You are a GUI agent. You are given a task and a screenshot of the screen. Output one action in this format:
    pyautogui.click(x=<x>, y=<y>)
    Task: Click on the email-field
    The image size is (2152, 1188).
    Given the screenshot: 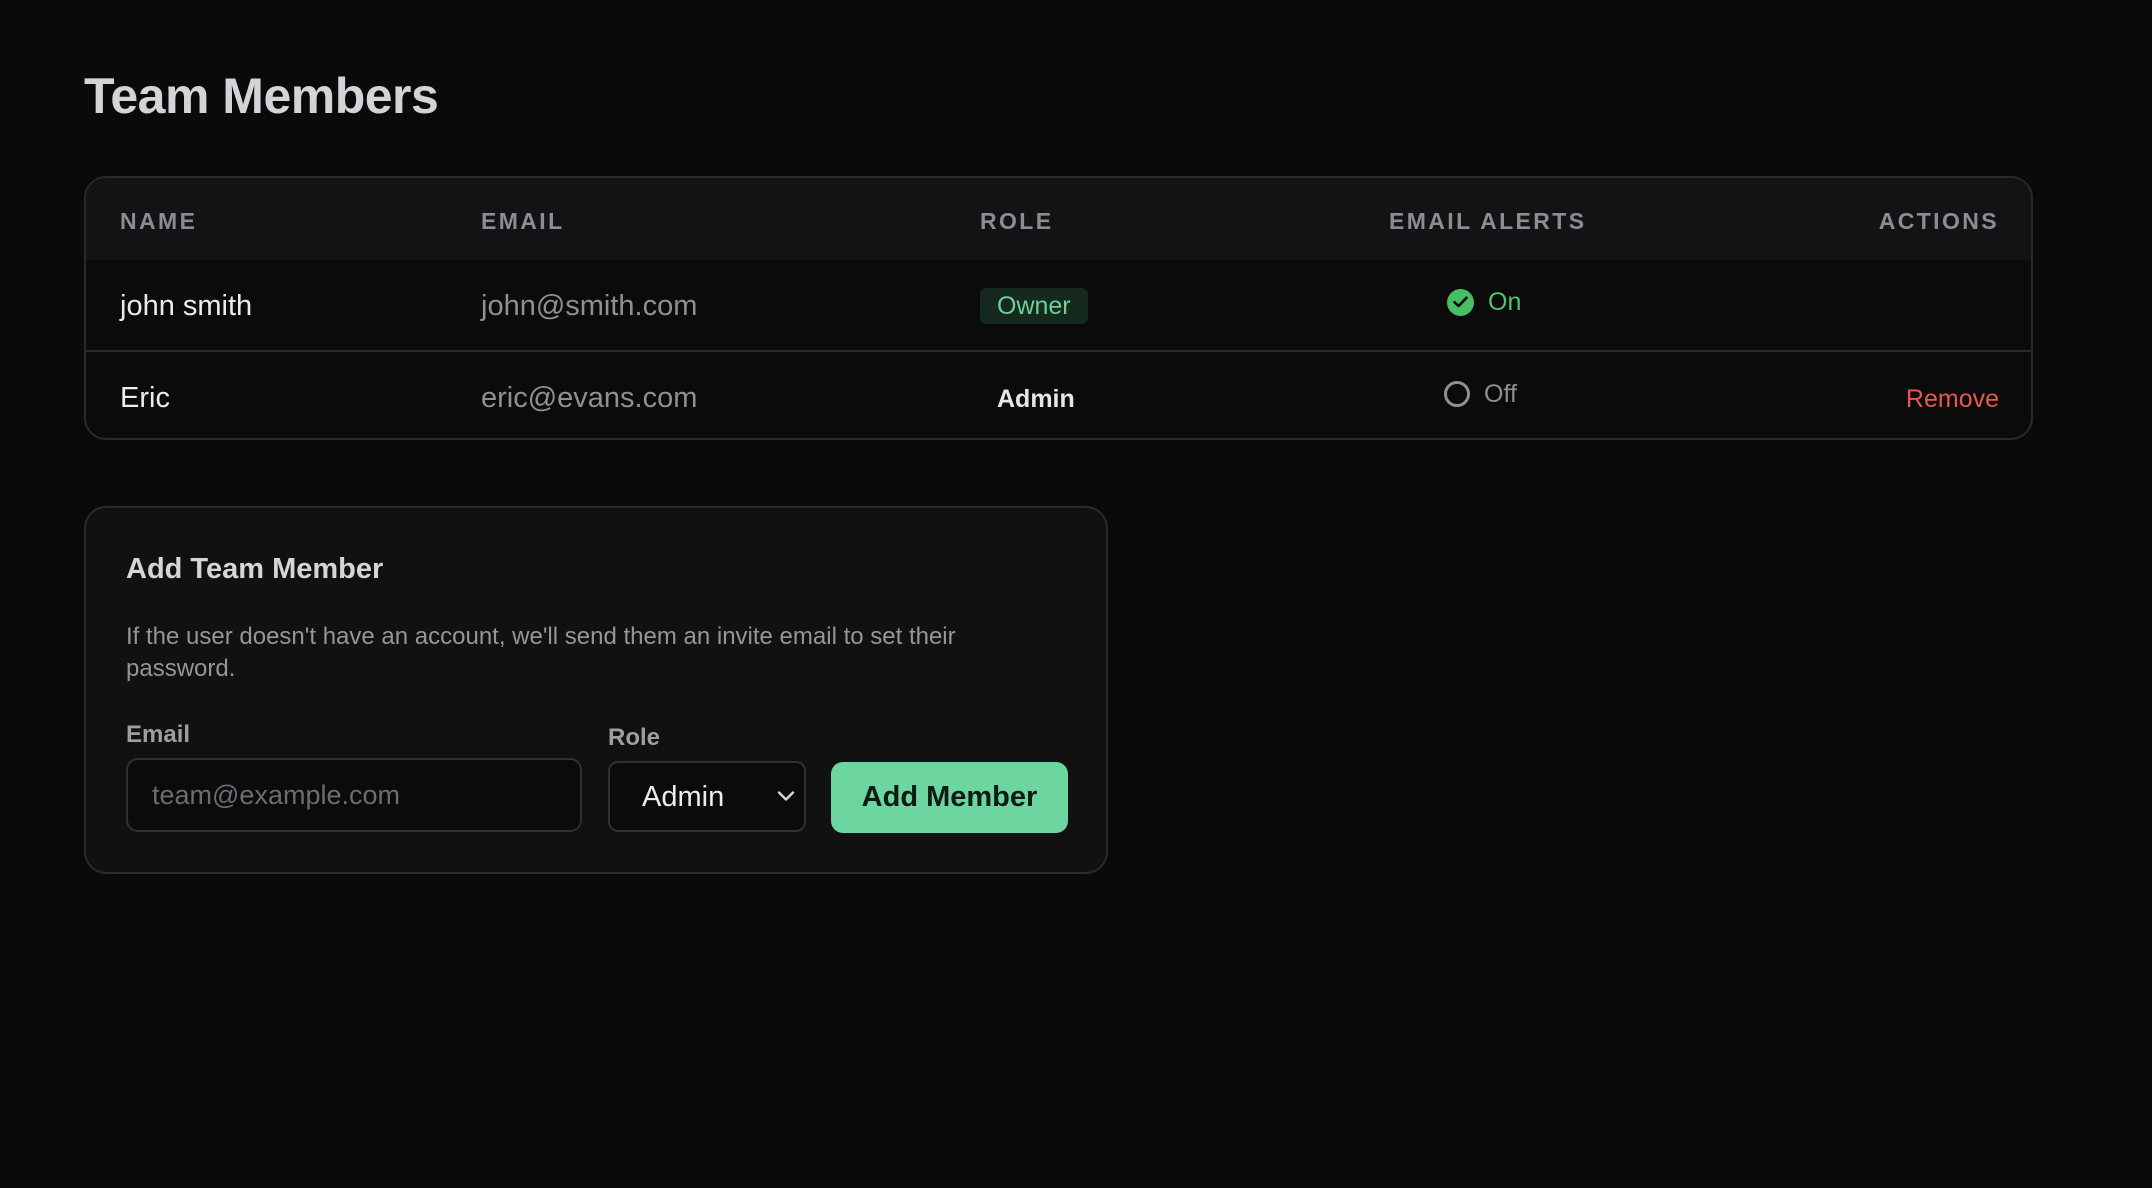 What is the action you would take?
    pyautogui.click(x=354, y=795)
    